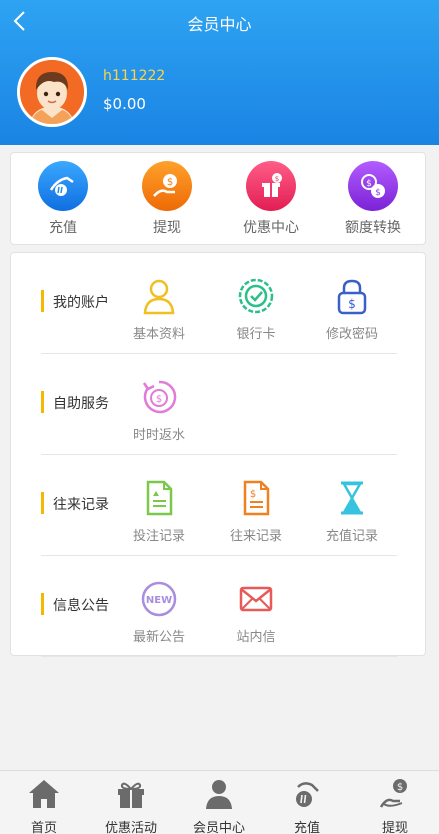 This screenshot has height=834, width=439. I want to click on tab-home: 首页, so click(44, 805).